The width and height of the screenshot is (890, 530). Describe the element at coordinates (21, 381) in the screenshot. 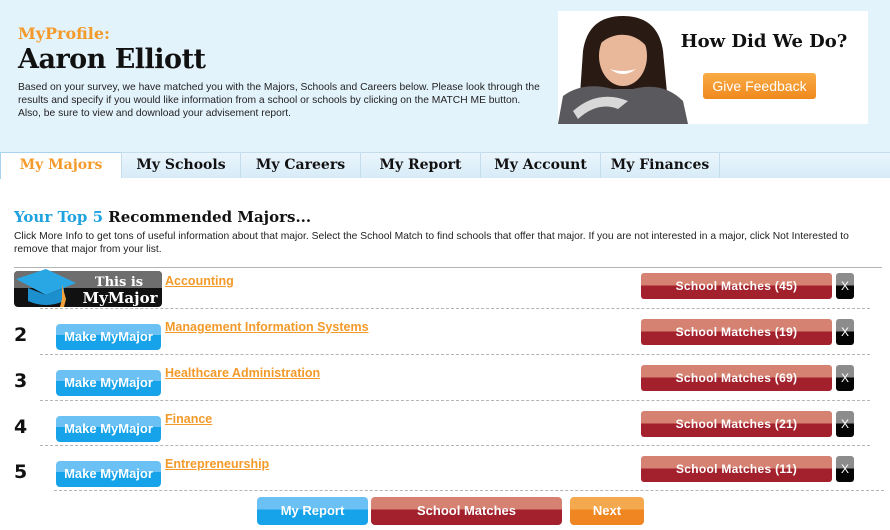

I see `rank-number: 3` at that location.